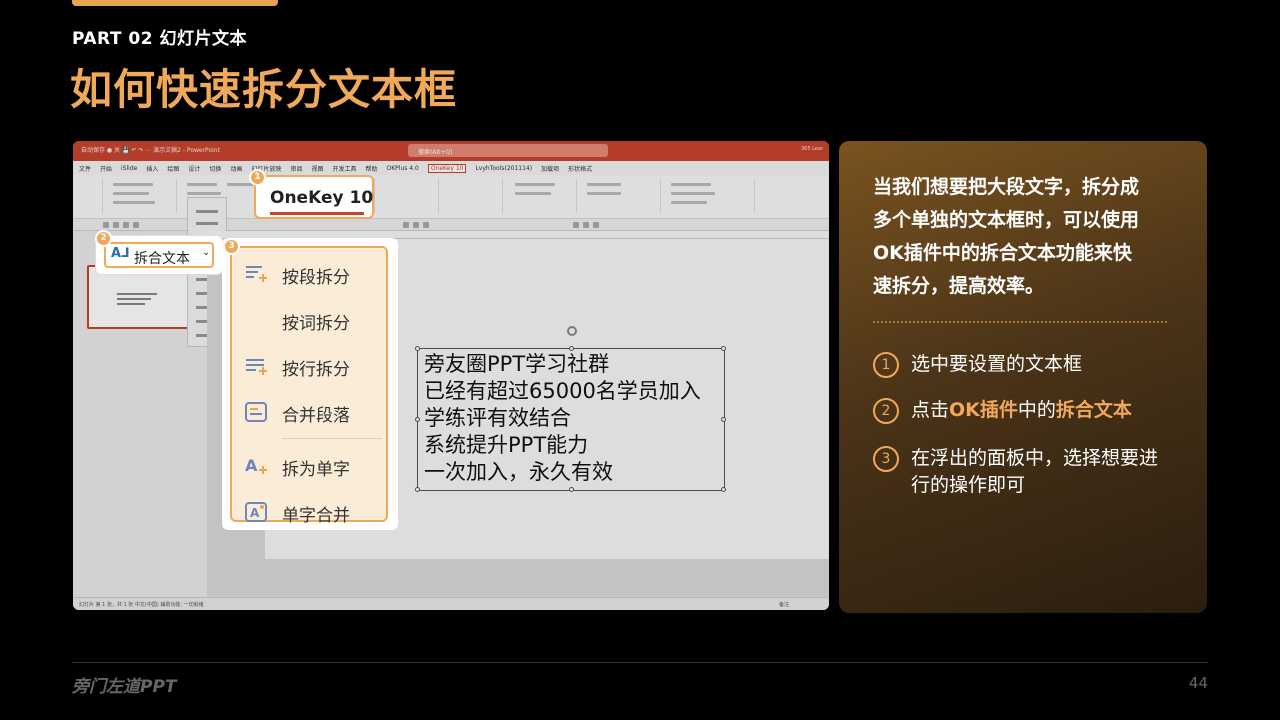 The height and width of the screenshot is (720, 1280). Describe the element at coordinates (159, 39) in the screenshot. I see `part-label: PART 02 幻灯片文本` at that location.